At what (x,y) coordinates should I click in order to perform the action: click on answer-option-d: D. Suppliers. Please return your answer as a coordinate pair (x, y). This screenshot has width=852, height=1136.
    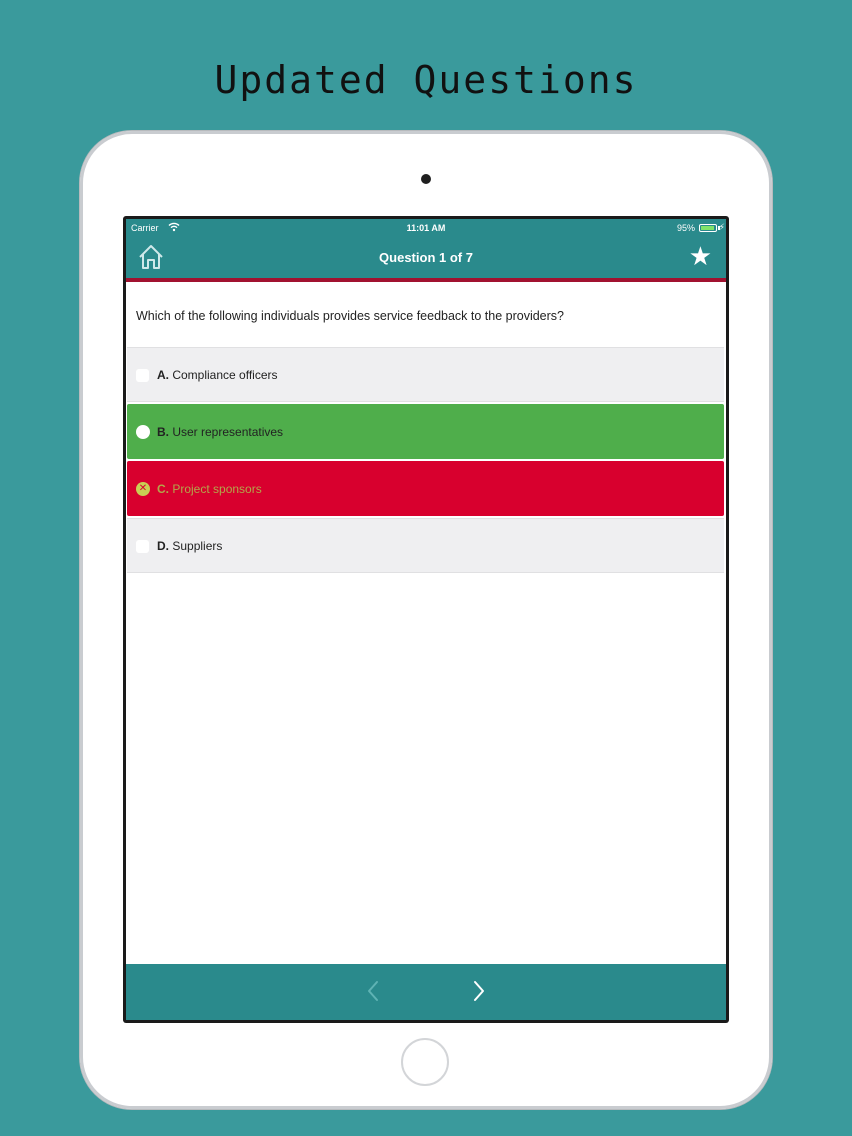
    Looking at the image, I should click on (425, 545).